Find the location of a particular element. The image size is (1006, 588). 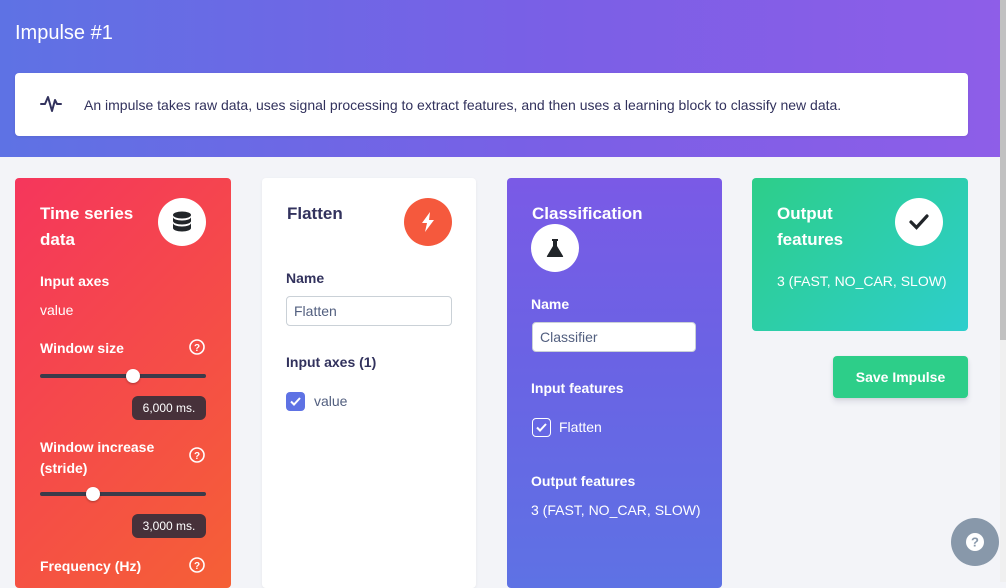

question-icon: ? is located at coordinates (975, 542).